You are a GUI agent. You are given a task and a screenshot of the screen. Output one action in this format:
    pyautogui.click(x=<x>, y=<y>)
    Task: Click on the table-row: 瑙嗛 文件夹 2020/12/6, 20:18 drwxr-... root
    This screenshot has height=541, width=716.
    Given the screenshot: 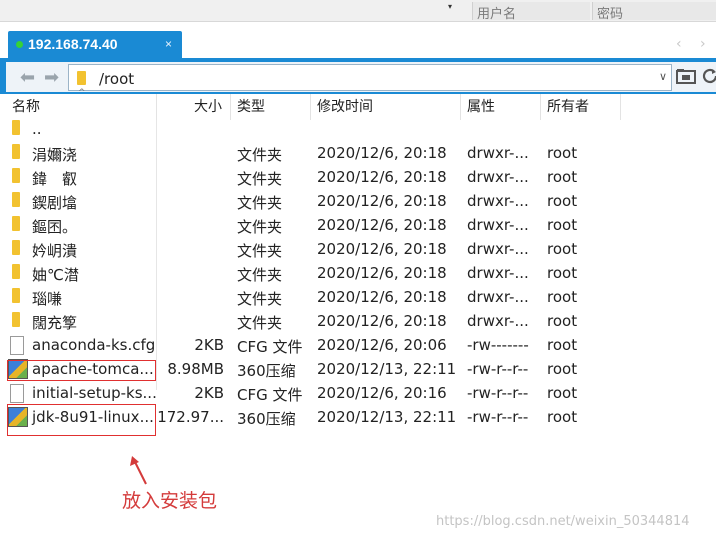 What is the action you would take?
    pyautogui.click(x=356, y=298)
    